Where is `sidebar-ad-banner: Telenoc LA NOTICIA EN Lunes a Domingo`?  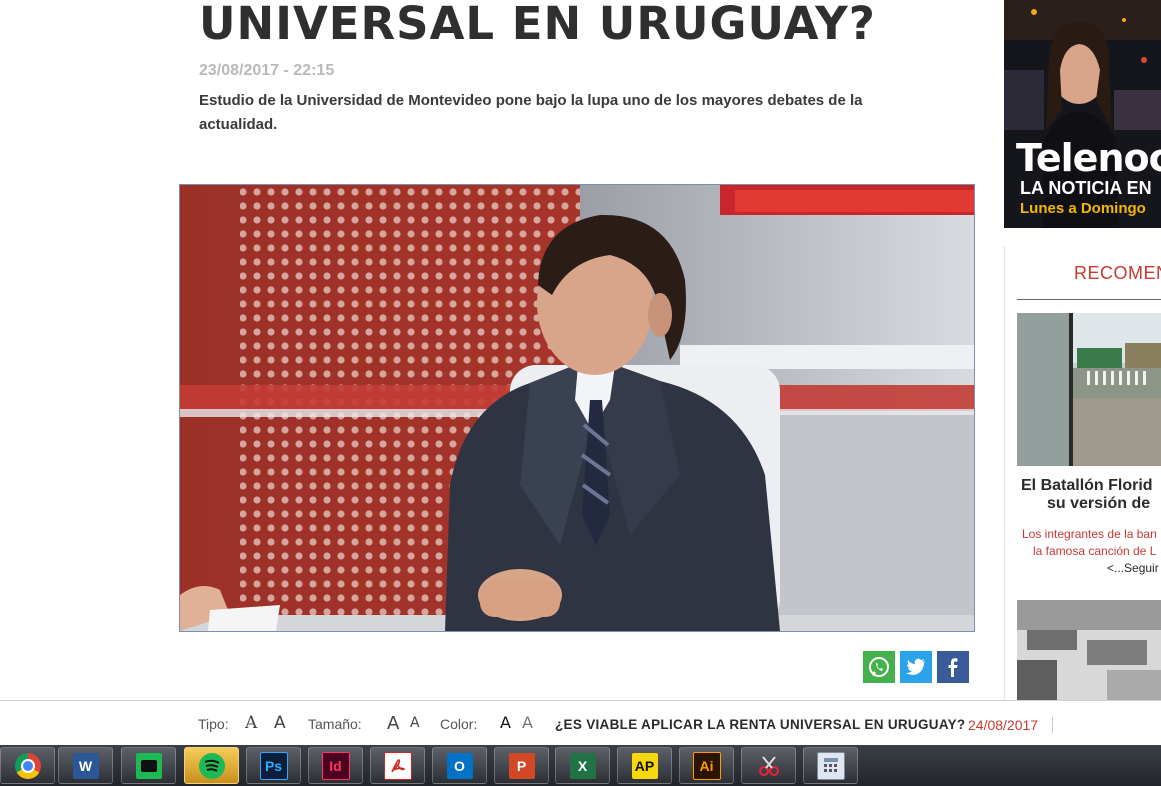 sidebar-ad-banner: Telenoc LA NOTICIA EN Lunes a Domingo is located at coordinates (1082, 114).